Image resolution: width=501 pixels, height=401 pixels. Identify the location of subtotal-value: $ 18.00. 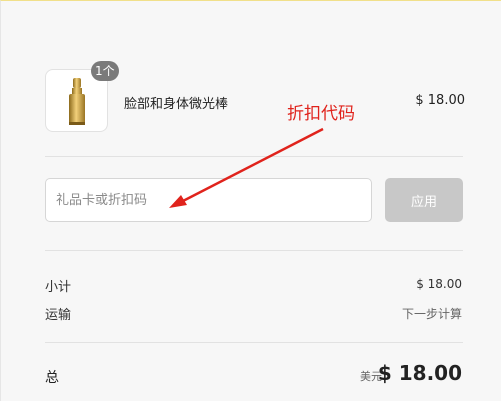
(439, 284).